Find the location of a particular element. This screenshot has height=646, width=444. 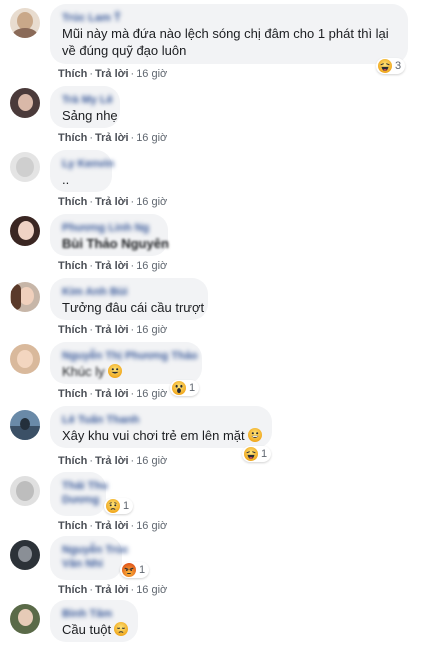

comment-text: Xây khu vui chơi trẻ em lên mặt is located at coordinates (162, 435).